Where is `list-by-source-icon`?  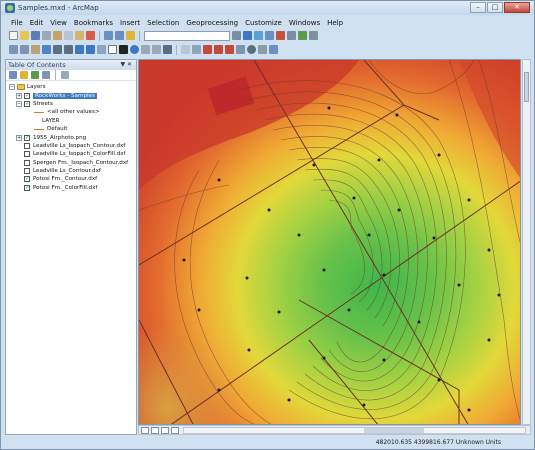 list-by-source-icon is located at coordinates (24, 75).